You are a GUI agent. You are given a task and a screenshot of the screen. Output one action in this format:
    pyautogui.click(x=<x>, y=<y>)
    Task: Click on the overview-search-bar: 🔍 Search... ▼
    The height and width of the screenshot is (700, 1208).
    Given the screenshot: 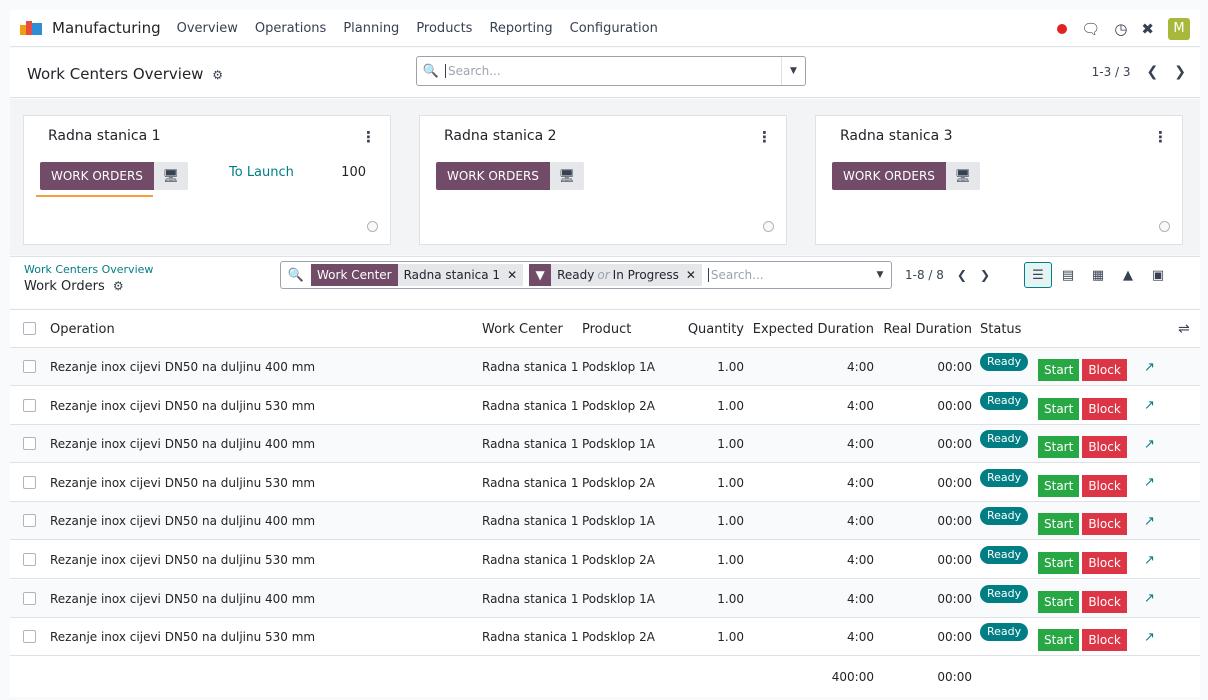 What is the action you would take?
    pyautogui.click(x=611, y=71)
    